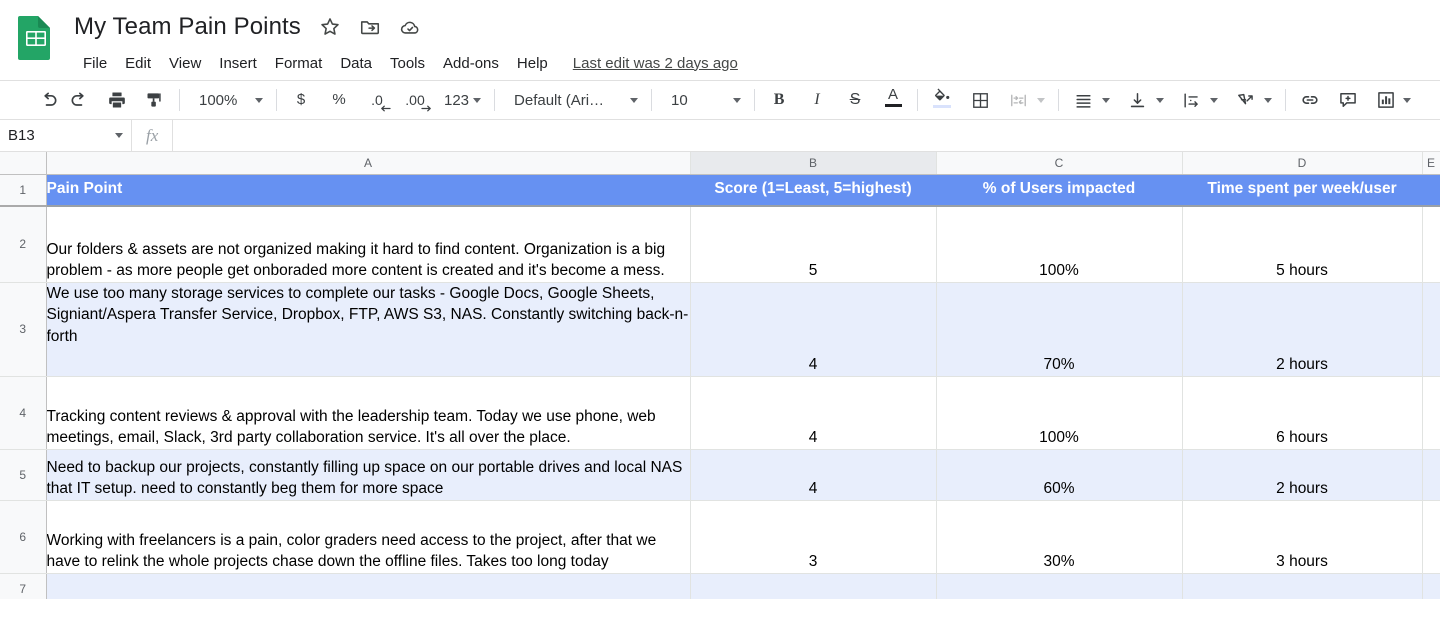 The width and height of the screenshot is (1440, 619). I want to click on cell-d6: 3 hours, so click(1302, 537).